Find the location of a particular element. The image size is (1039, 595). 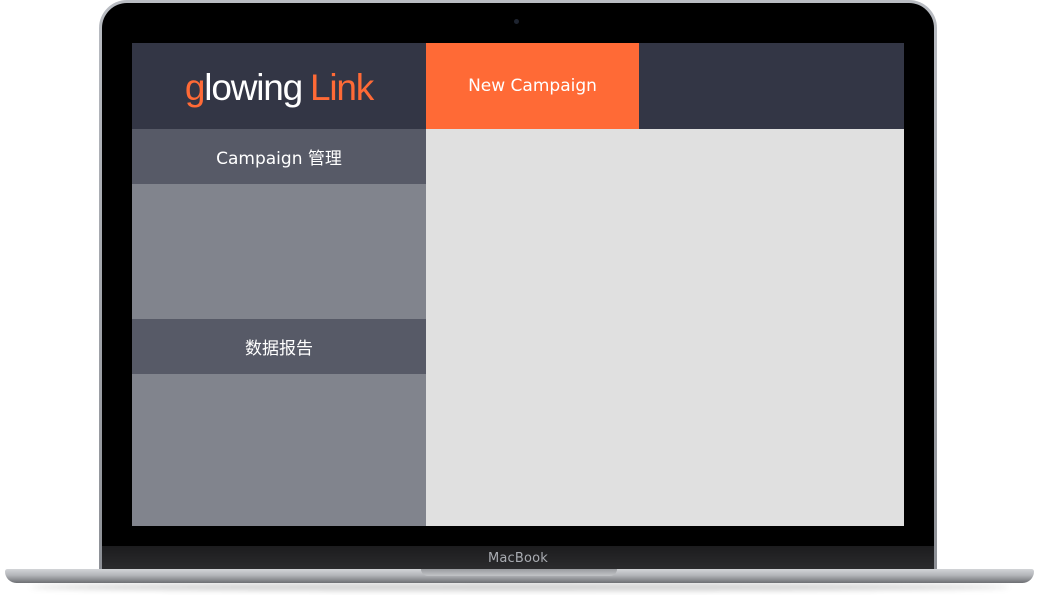

sidebar-section-label: 数据报告 is located at coordinates (279, 349).